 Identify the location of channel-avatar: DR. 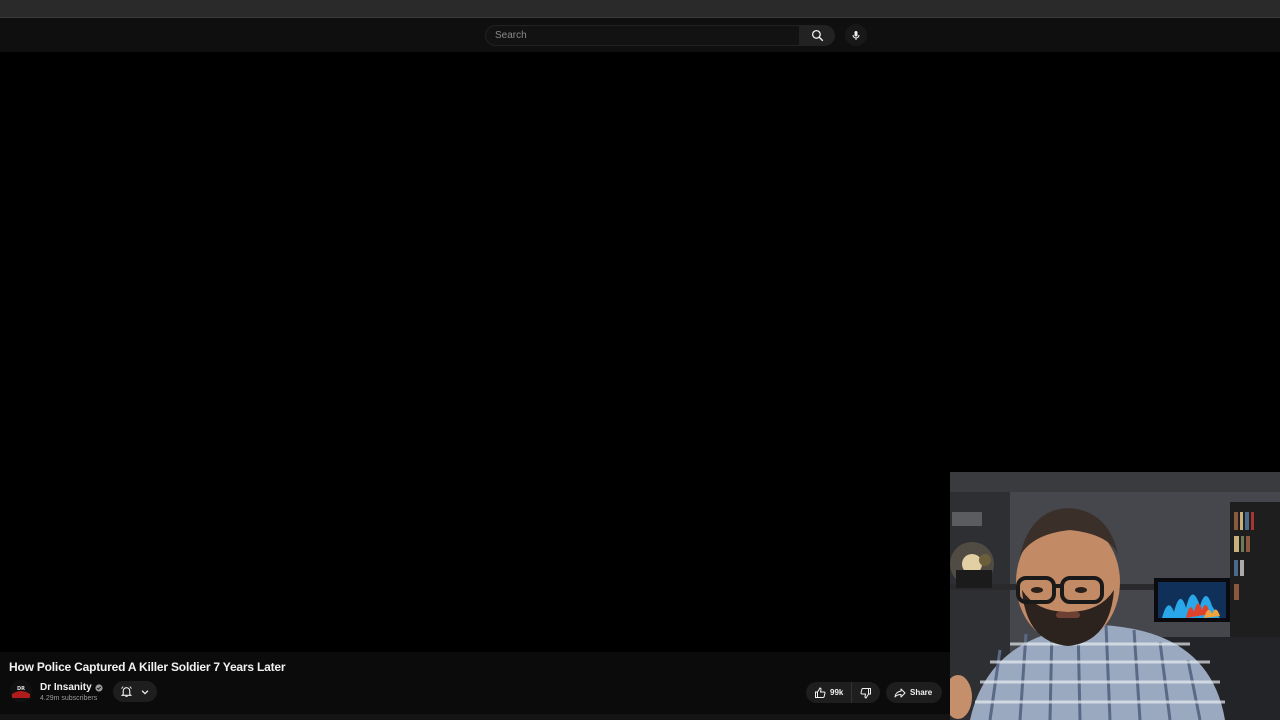
(21, 691).